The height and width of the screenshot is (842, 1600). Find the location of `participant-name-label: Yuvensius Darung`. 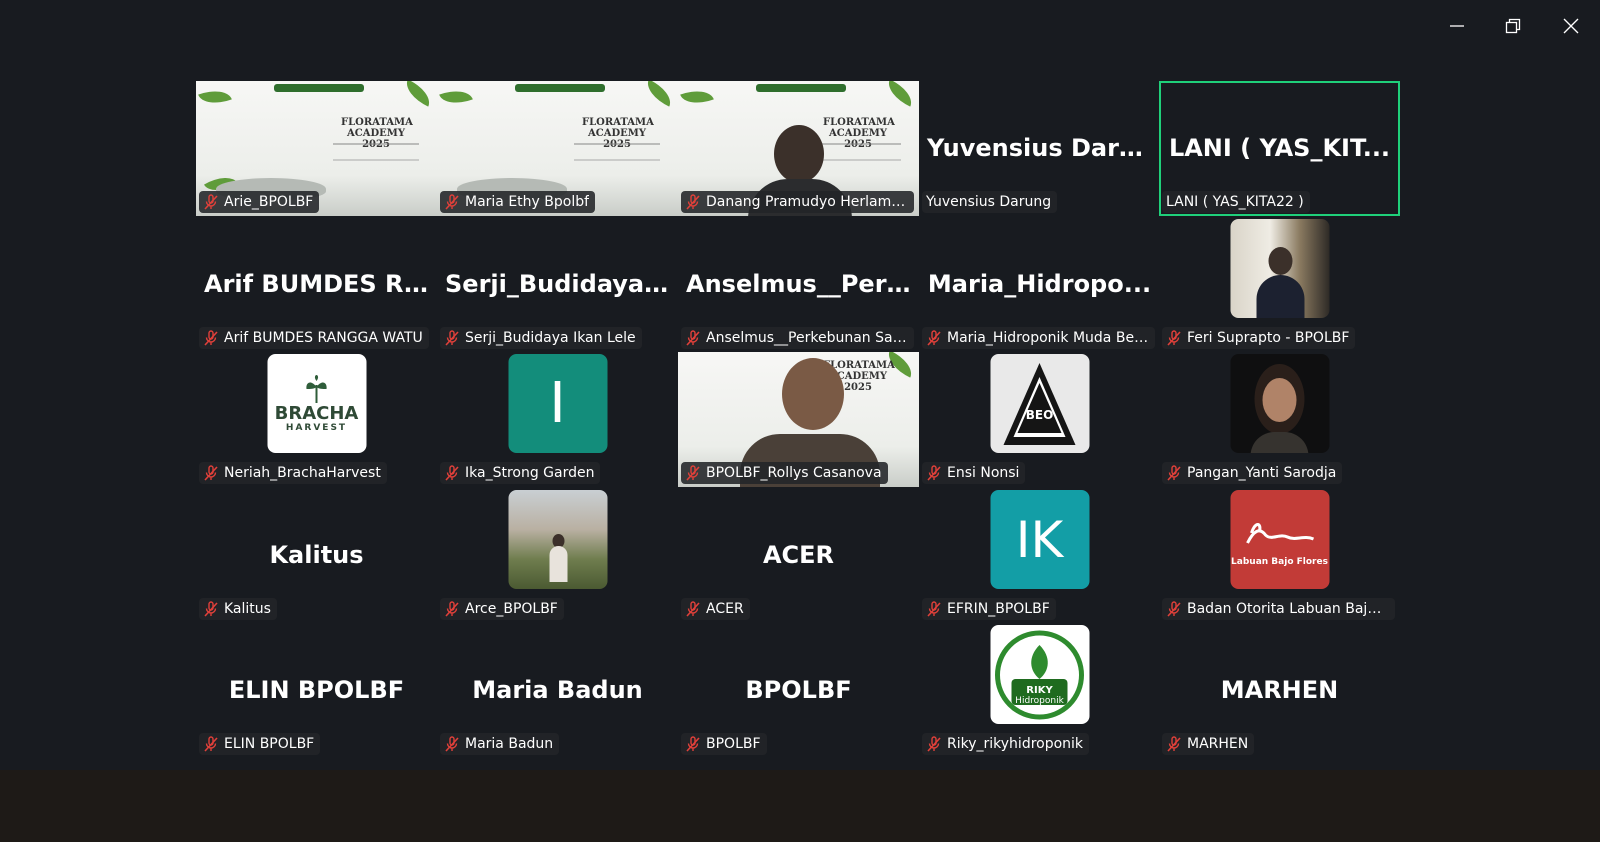

participant-name-label: Yuvensius Darung is located at coordinates (990, 202).